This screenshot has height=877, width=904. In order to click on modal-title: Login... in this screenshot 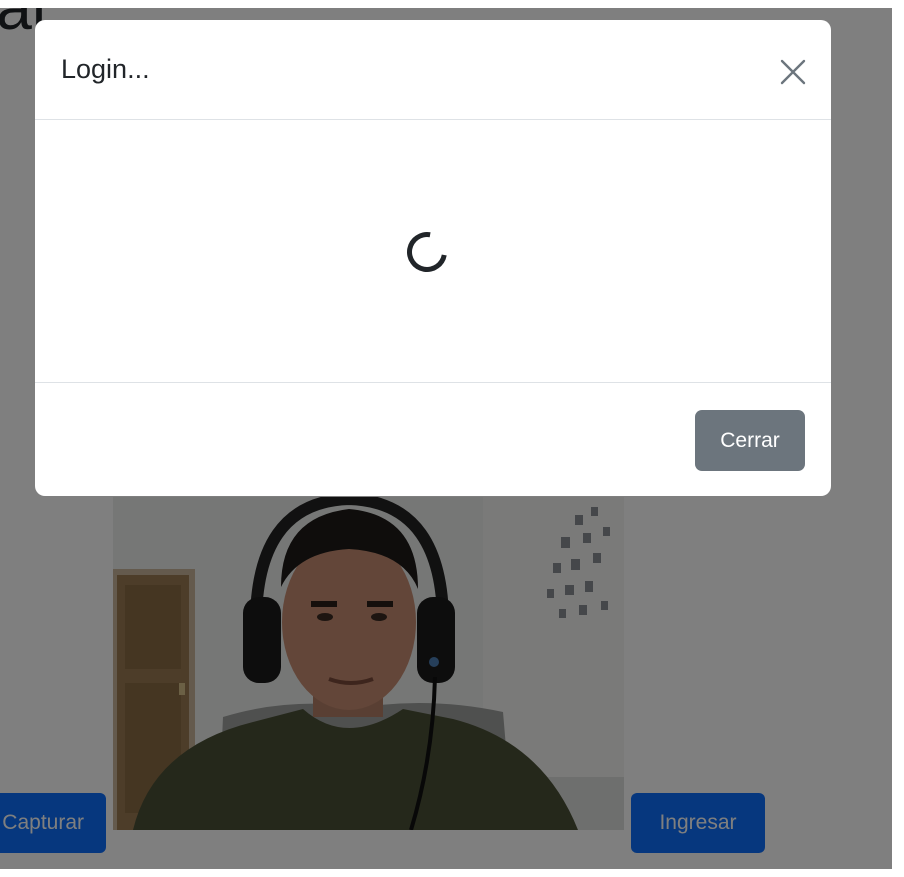, I will do `click(105, 69)`.